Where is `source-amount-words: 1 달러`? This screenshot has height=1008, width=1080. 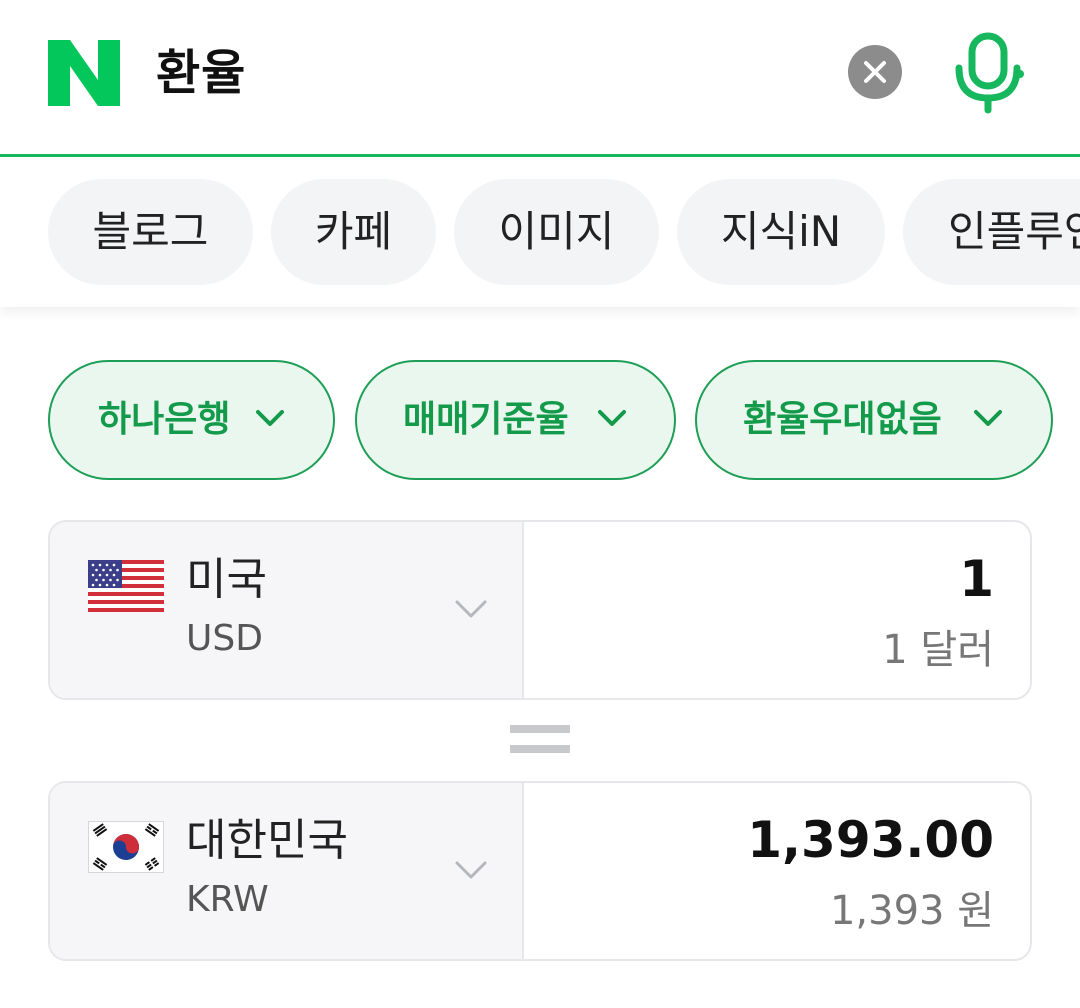
source-amount-words: 1 달러 is located at coordinates (938, 650).